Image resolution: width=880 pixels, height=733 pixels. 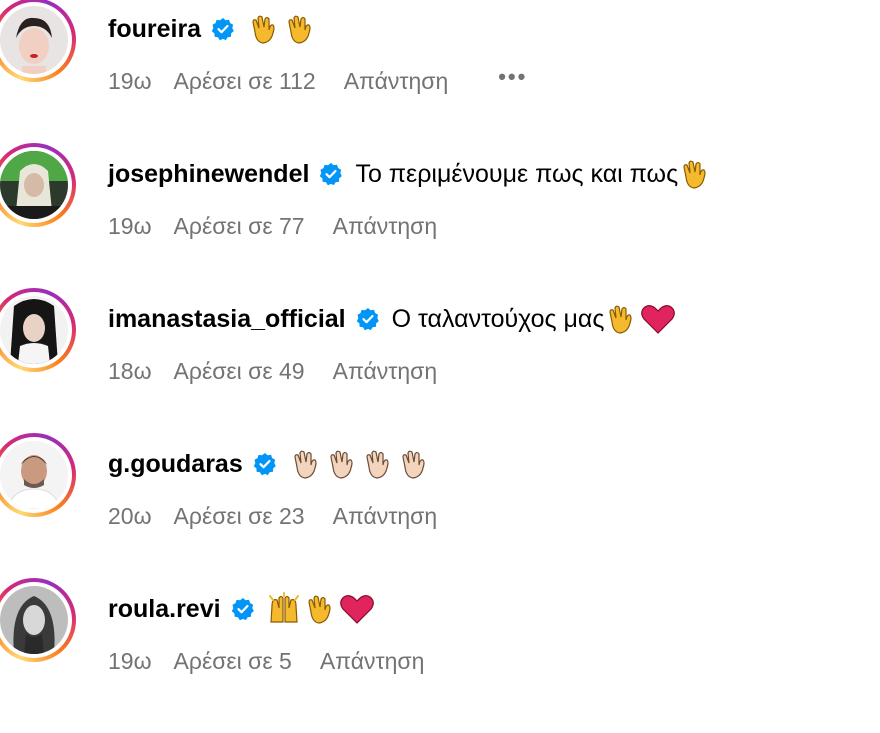 What do you see at coordinates (239, 516) in the screenshot?
I see `comment-likes-count: Αρέσει σε 23` at bounding box center [239, 516].